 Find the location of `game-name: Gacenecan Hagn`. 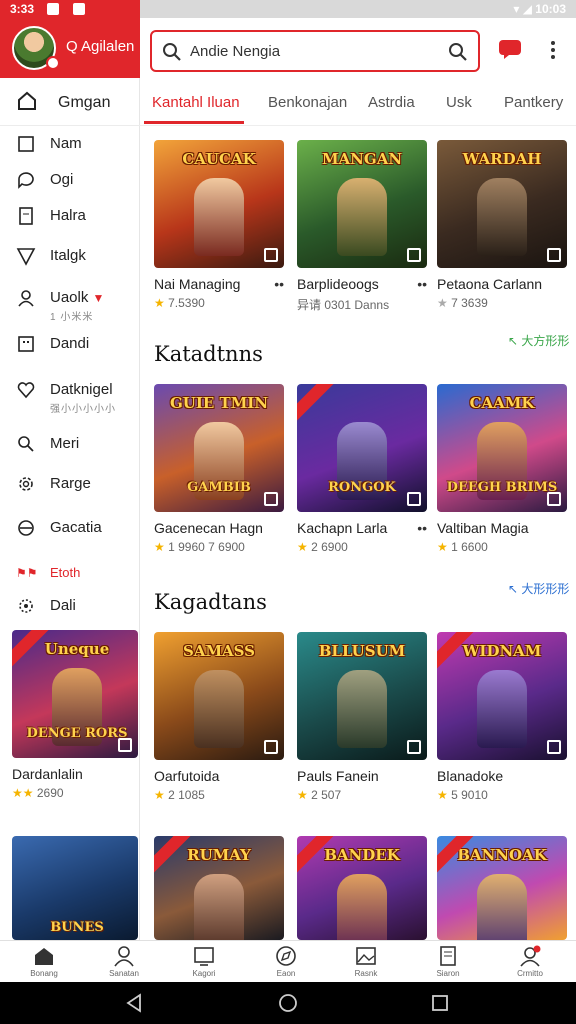

game-name: Gacenecan Hagn is located at coordinates (208, 528).